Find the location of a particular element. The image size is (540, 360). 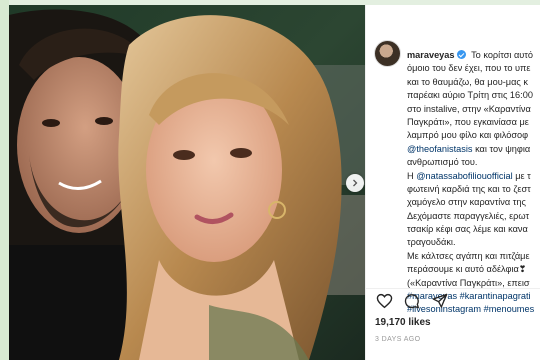

avatar is located at coordinates (387, 53).